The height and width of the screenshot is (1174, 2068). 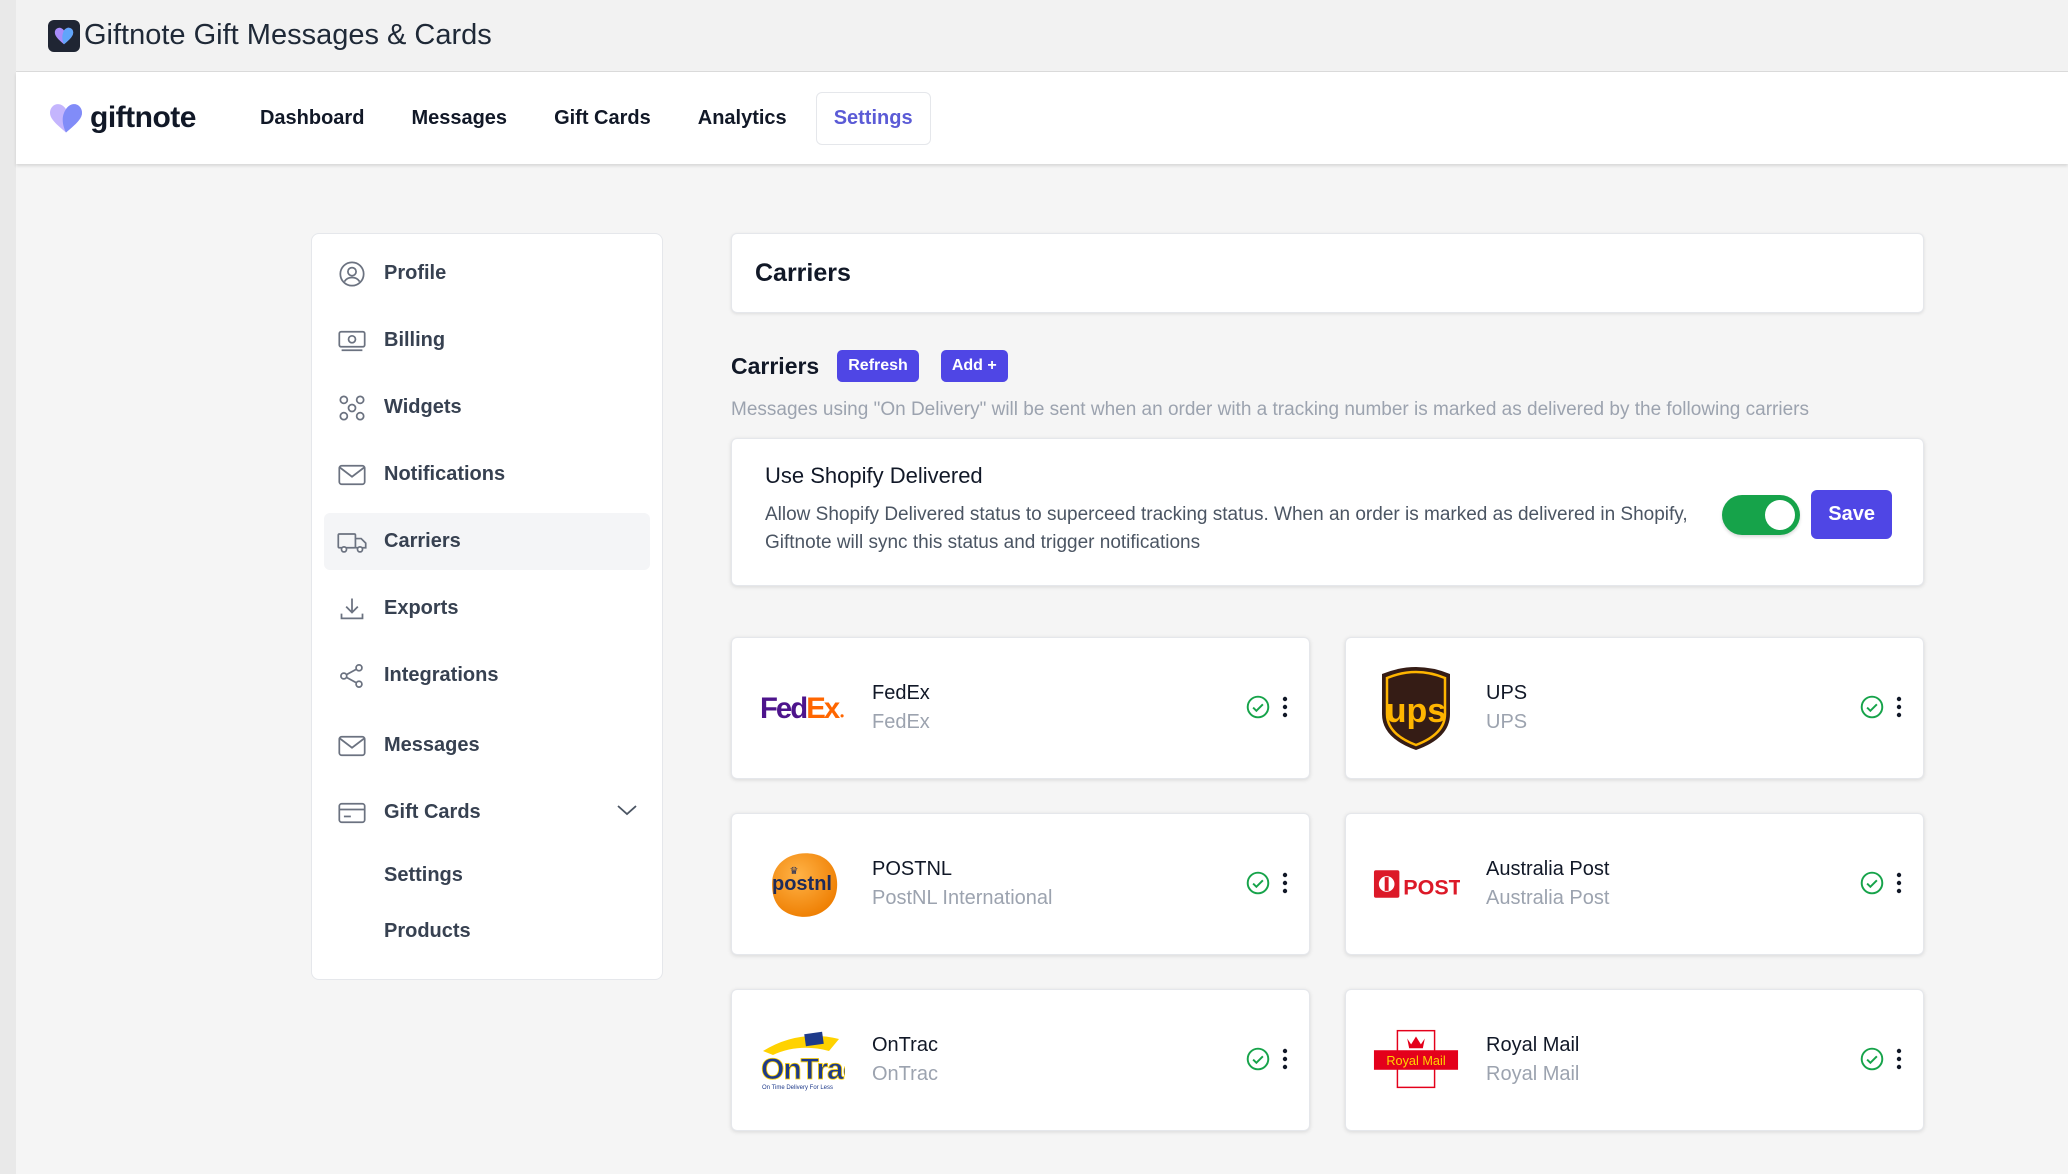 I want to click on sidebar-item-gift-cards: Gift Cards, so click(x=487, y=812).